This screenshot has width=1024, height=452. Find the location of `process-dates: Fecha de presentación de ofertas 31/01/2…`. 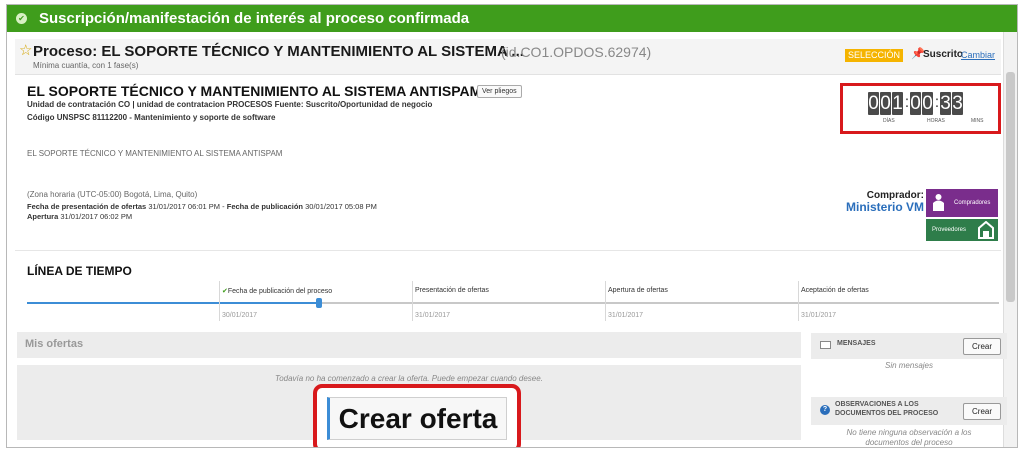

process-dates: Fecha de presentación de ofertas 31/01/2… is located at coordinates (202, 206).